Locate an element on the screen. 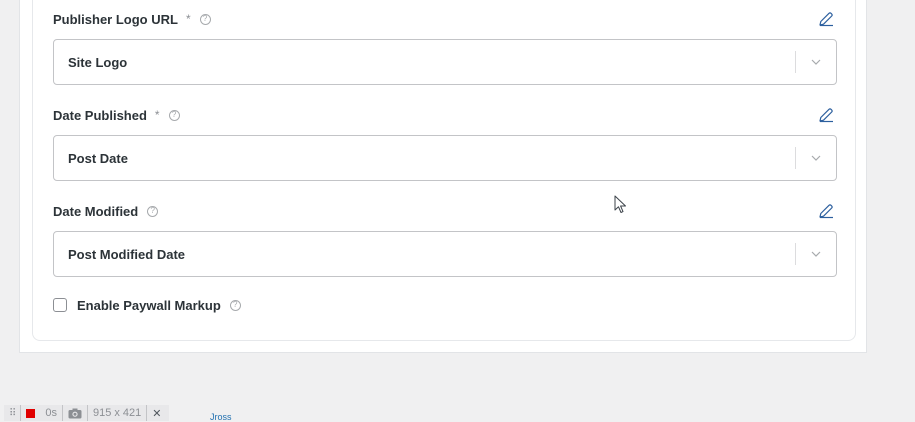 The width and height of the screenshot is (915, 422). clipped-link-text: Jross is located at coordinates (221, 417).